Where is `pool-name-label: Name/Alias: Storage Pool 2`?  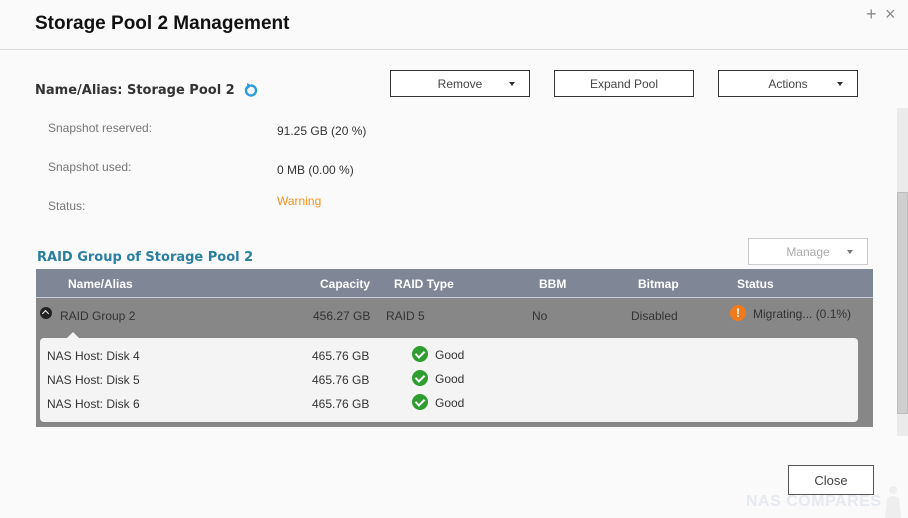 pool-name-label: Name/Alias: Storage Pool 2 is located at coordinates (135, 90).